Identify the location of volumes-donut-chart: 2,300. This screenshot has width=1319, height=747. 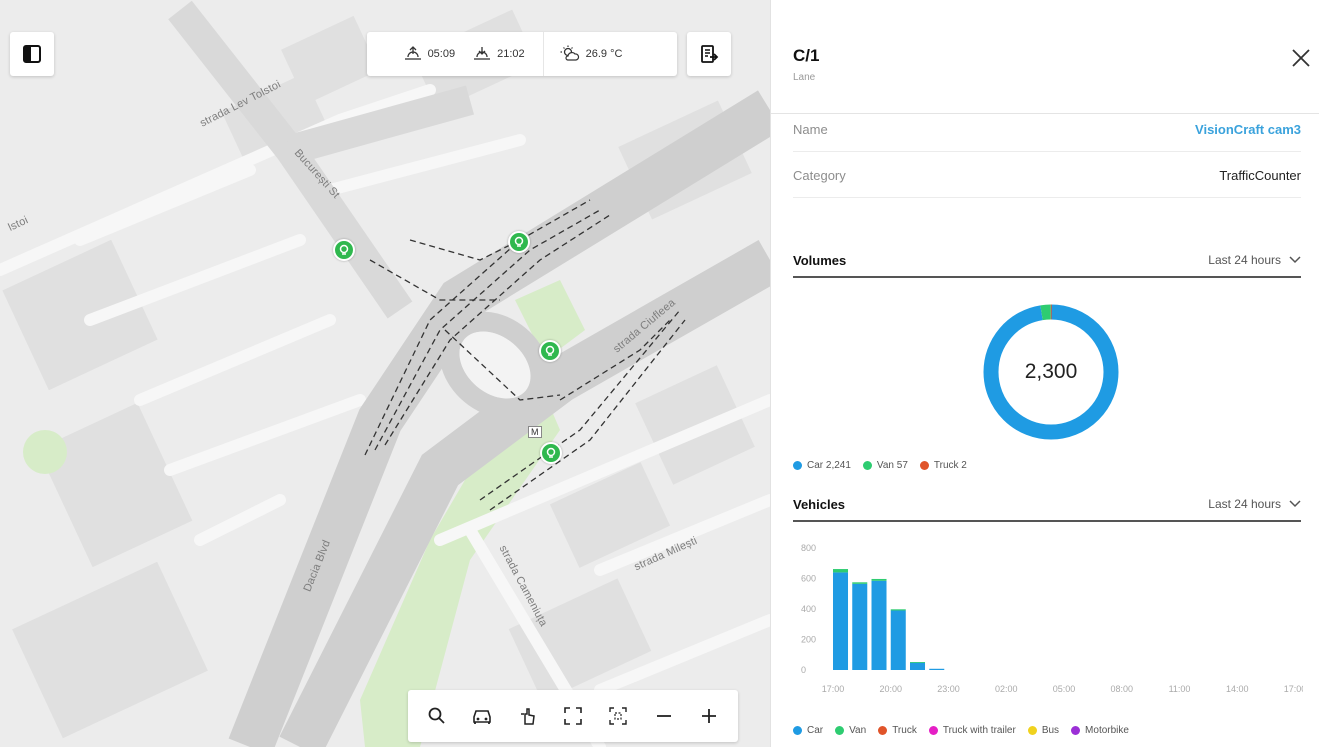
(1051, 372).